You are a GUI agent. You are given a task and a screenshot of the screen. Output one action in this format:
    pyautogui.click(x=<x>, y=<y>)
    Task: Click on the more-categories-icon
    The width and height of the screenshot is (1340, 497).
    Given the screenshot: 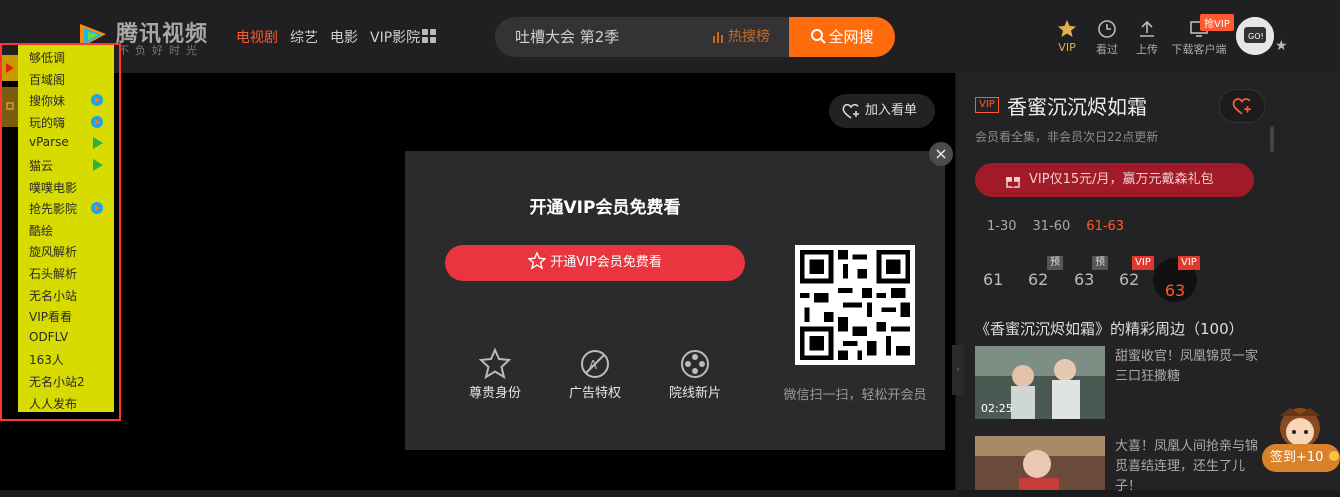 What is the action you would take?
    pyautogui.click(x=429, y=36)
    